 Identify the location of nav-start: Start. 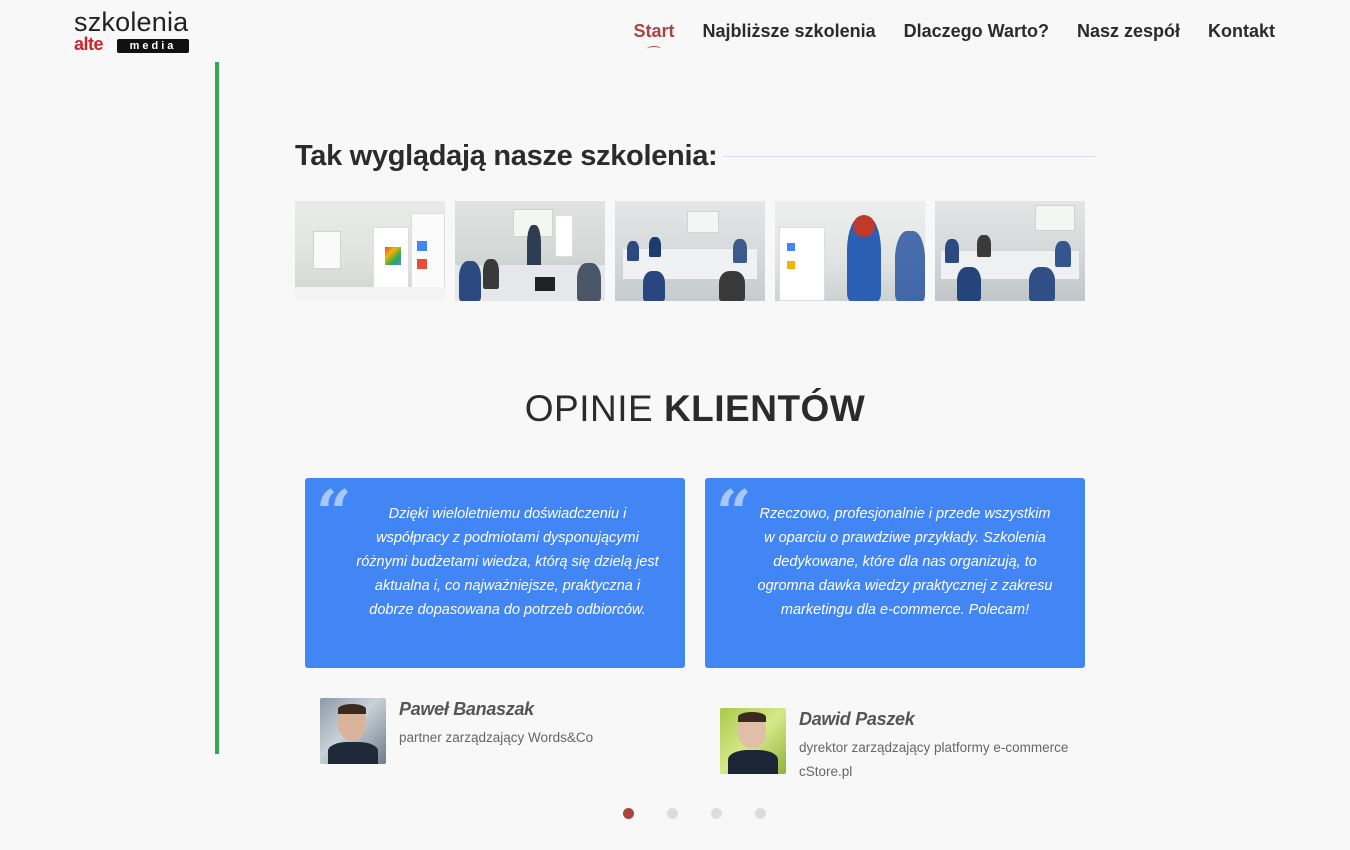
(654, 33).